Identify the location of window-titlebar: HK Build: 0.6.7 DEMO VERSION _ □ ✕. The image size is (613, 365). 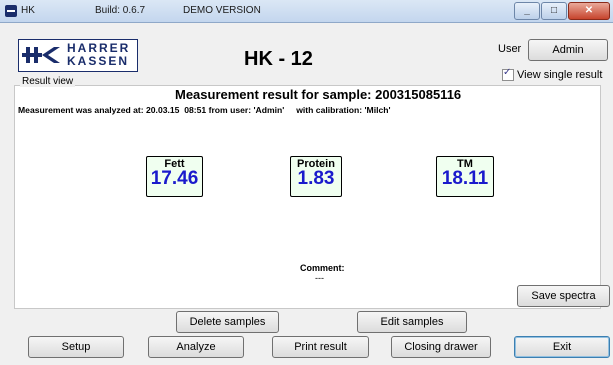
(306, 11).